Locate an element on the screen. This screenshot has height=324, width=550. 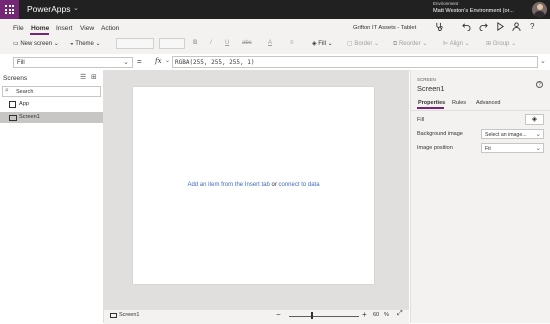
search-icon: ⌕ is located at coordinates (7, 90).